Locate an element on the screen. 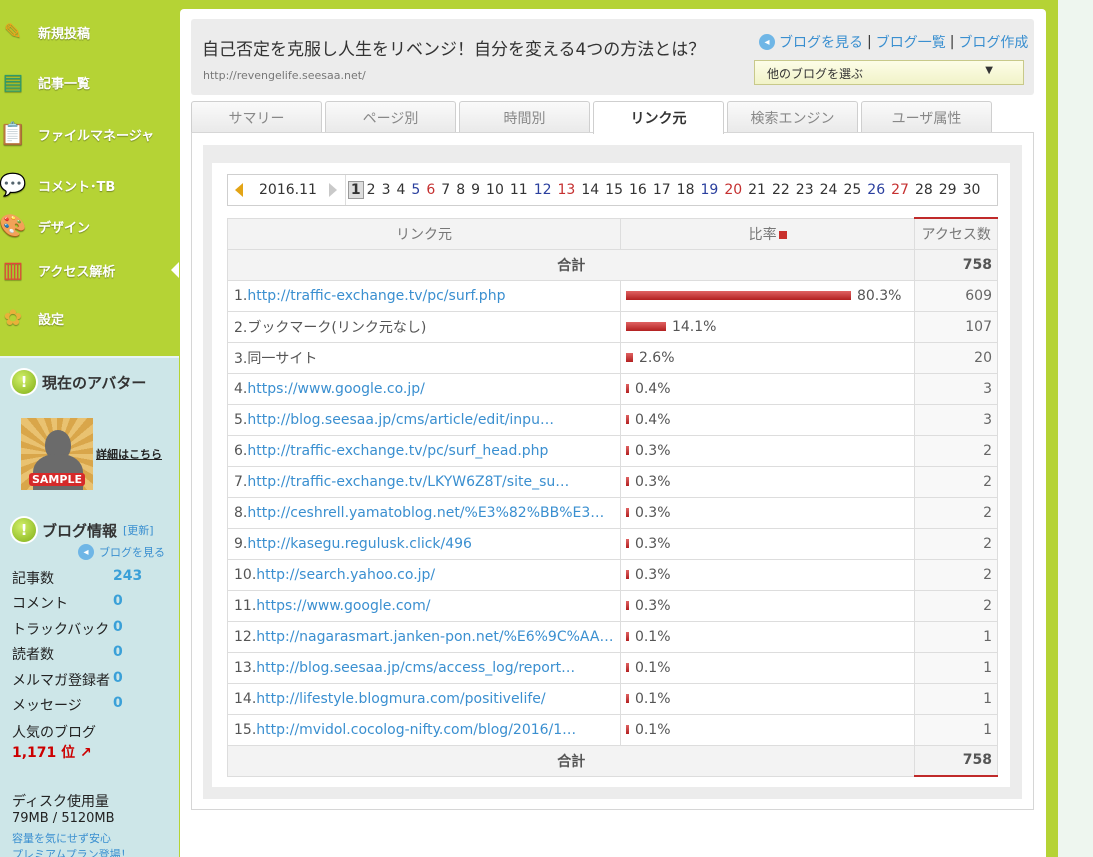  tab-1: ページ別 is located at coordinates (390, 117).